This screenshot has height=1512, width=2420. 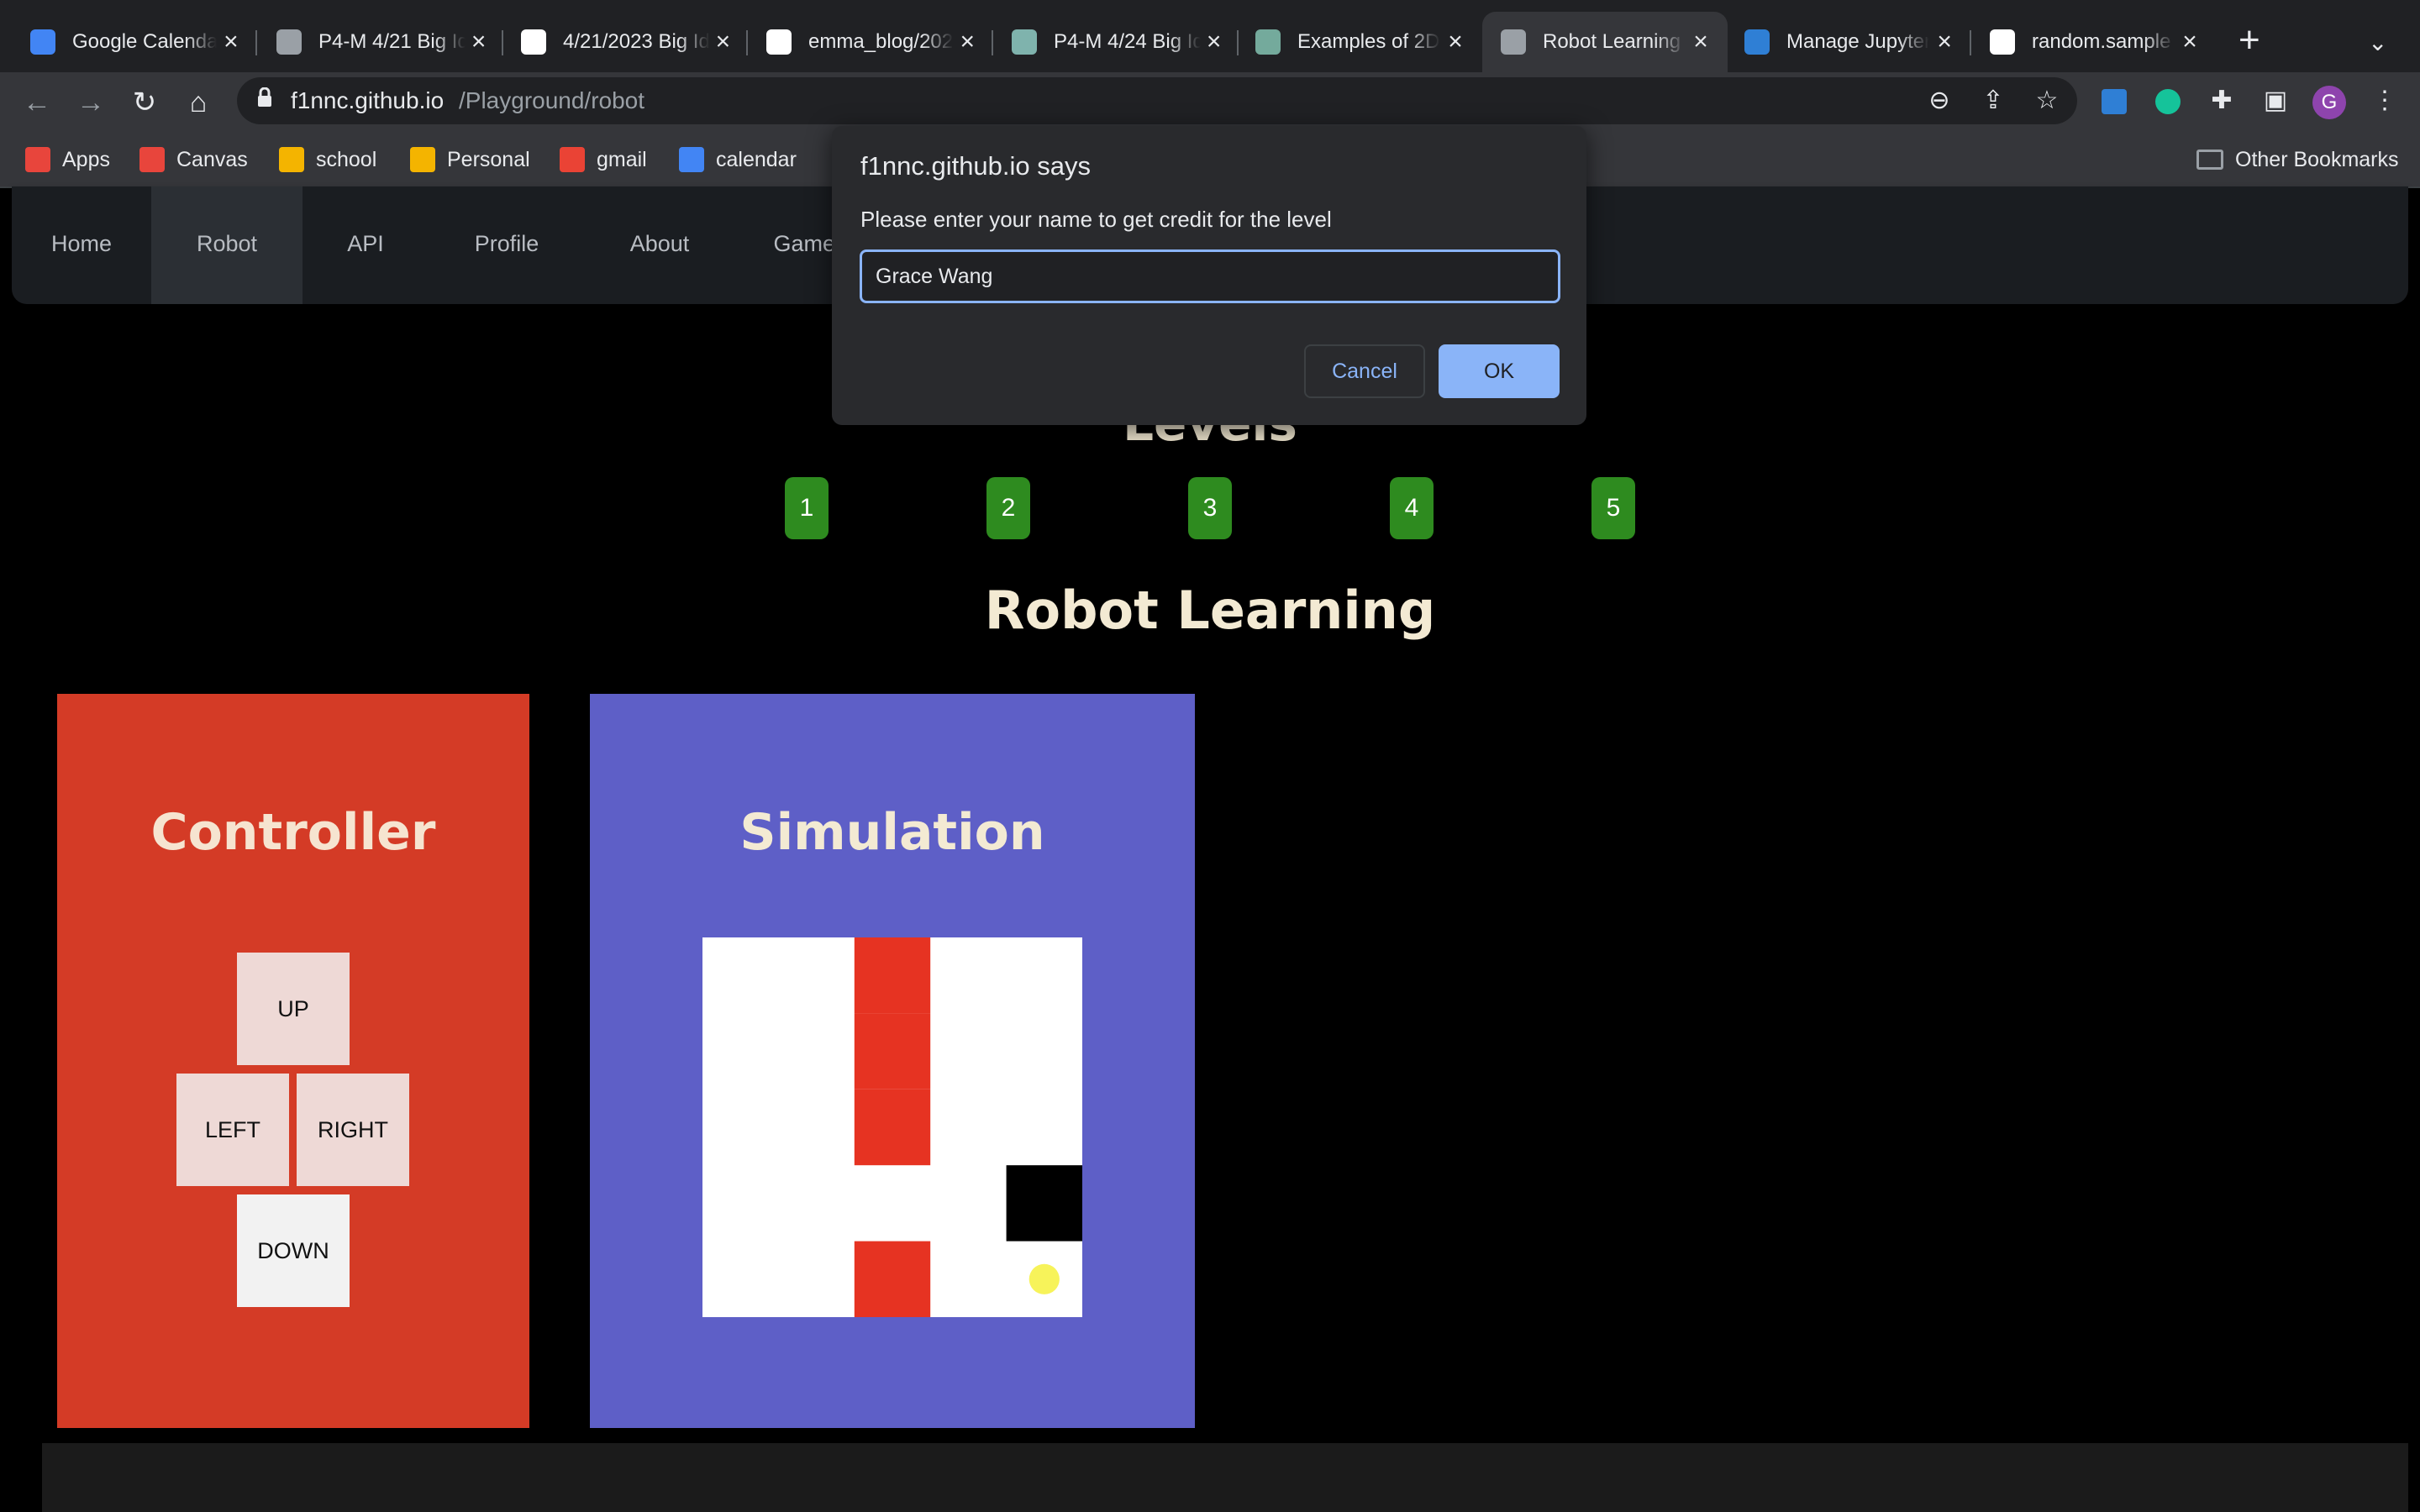 What do you see at coordinates (2101, 41) in the screenshot?
I see `tab-label: random.sample` at bounding box center [2101, 41].